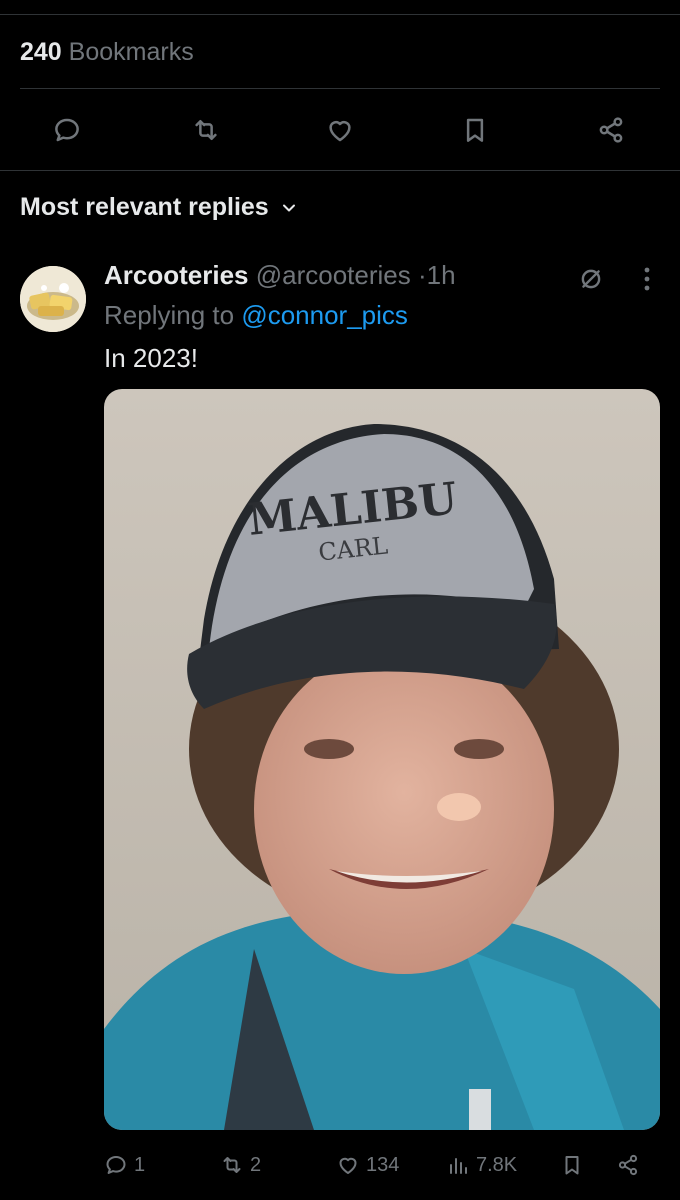  I want to click on stats-divider, so click(340, 88).